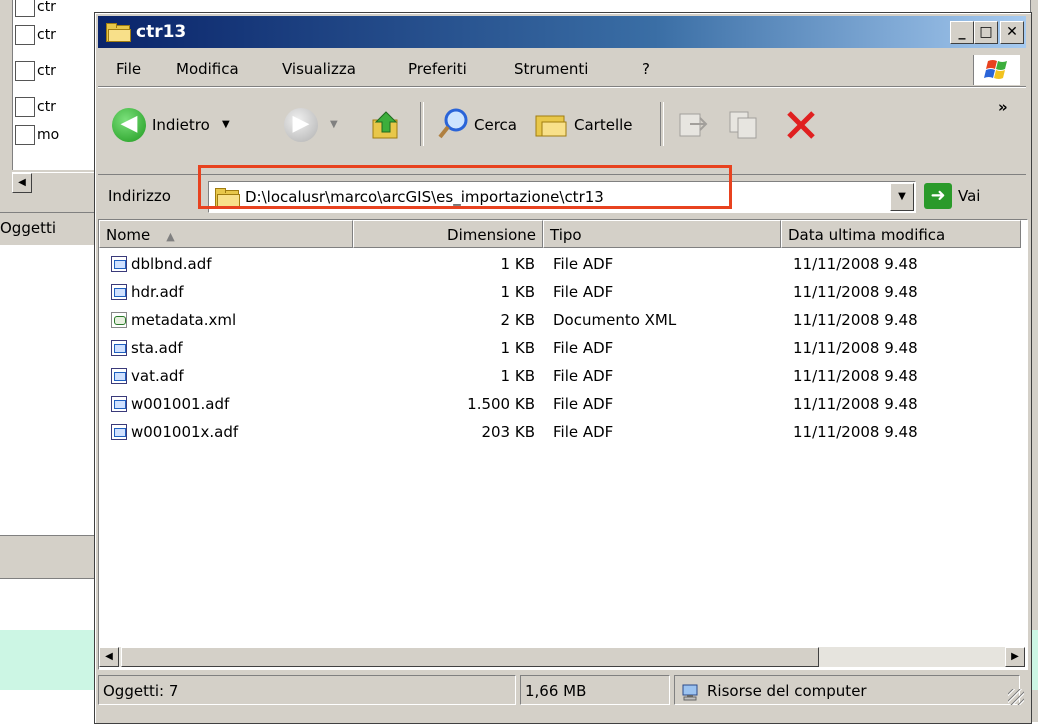 Image resolution: width=1038 pixels, height=724 pixels. What do you see at coordinates (801, 125) in the screenshot?
I see `delete-icon` at bounding box center [801, 125].